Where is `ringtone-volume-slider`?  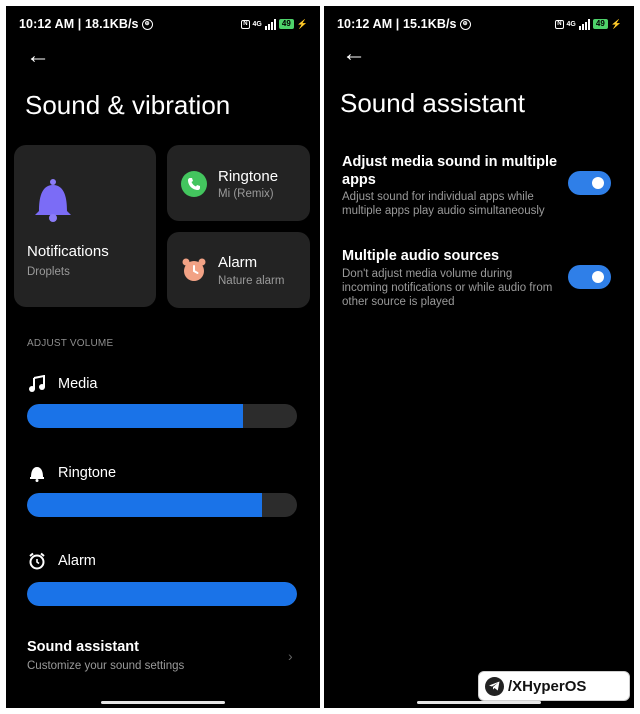 ringtone-volume-slider is located at coordinates (162, 505).